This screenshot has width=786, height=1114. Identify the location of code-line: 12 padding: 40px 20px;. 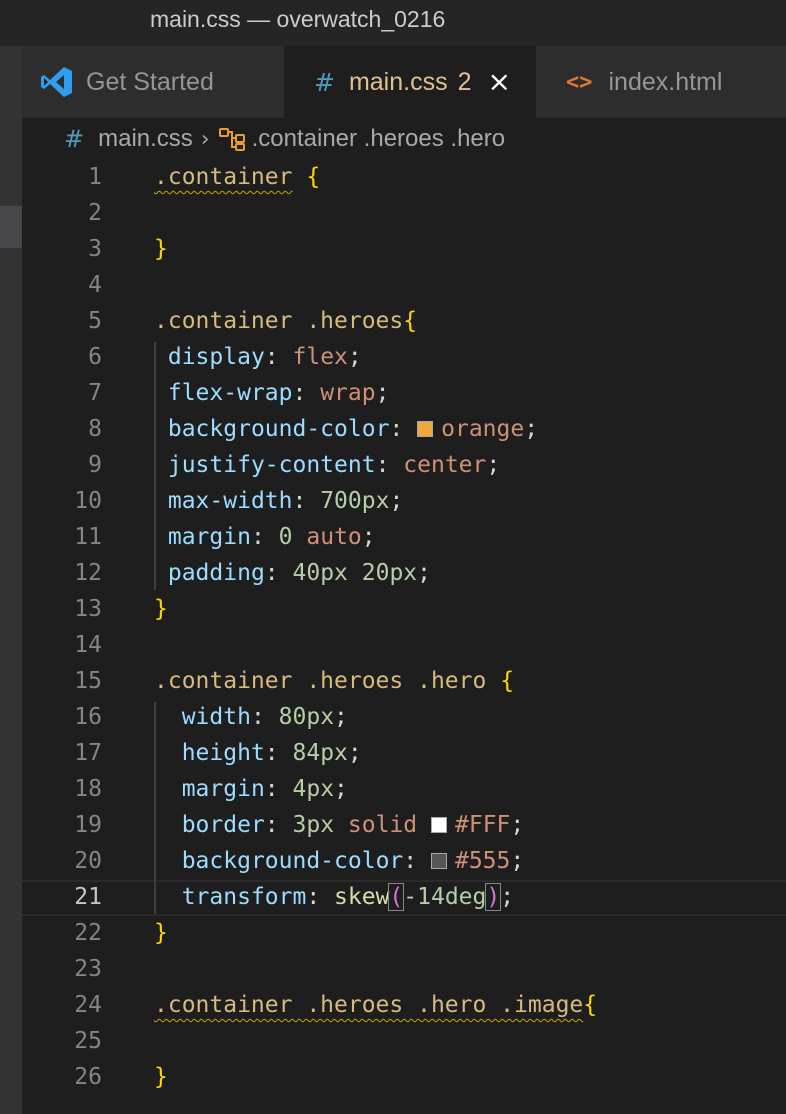
(404, 574).